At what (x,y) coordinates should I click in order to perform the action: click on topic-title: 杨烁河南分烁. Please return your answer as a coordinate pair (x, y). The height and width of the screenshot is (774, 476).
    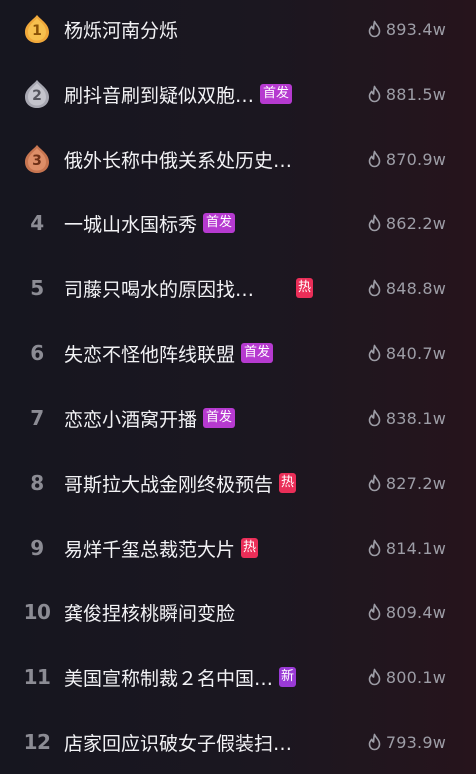
    Looking at the image, I should click on (121, 29).